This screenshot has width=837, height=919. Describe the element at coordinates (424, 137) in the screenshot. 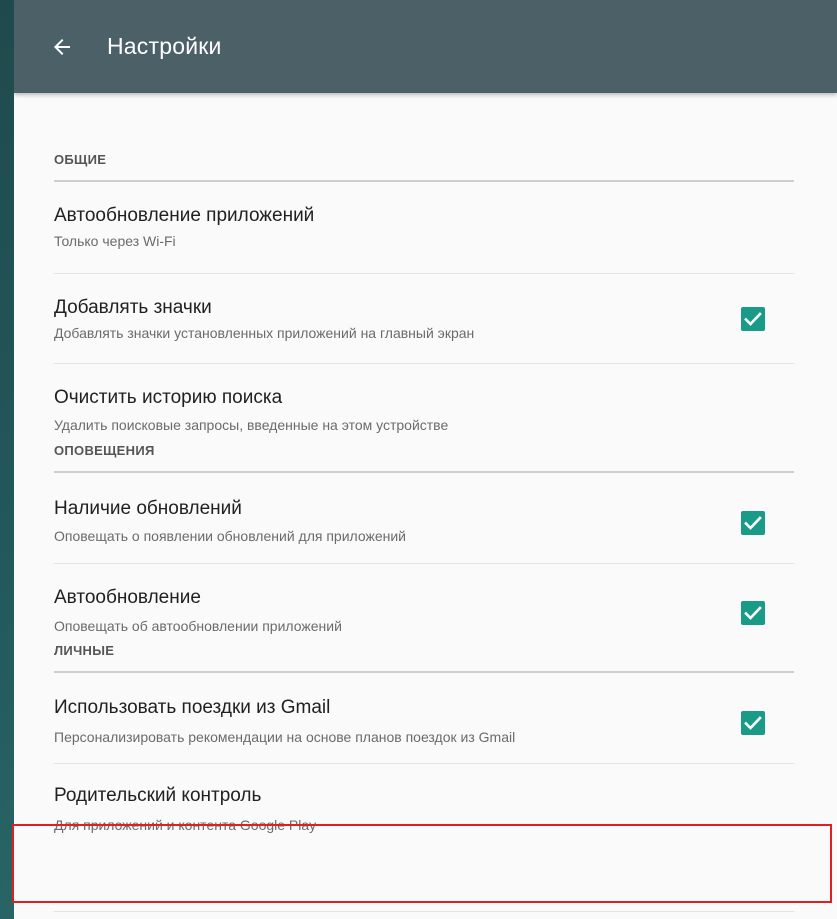

I see `section-header-general: ОБЩИЕ` at that location.